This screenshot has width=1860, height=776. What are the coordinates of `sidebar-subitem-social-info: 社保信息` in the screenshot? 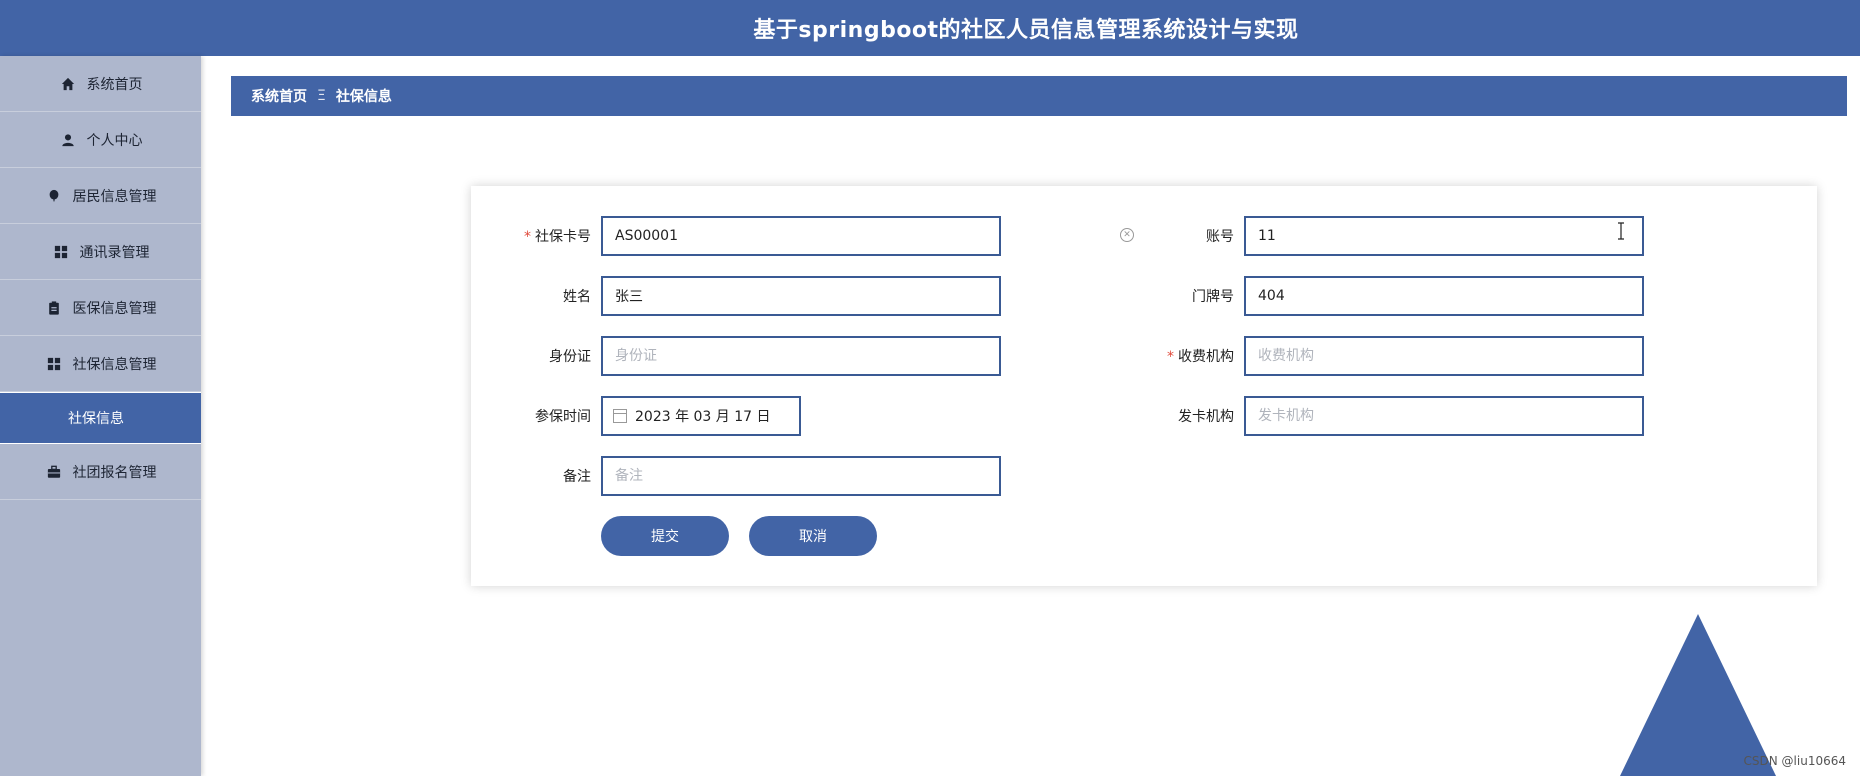 It's located at (100, 418).